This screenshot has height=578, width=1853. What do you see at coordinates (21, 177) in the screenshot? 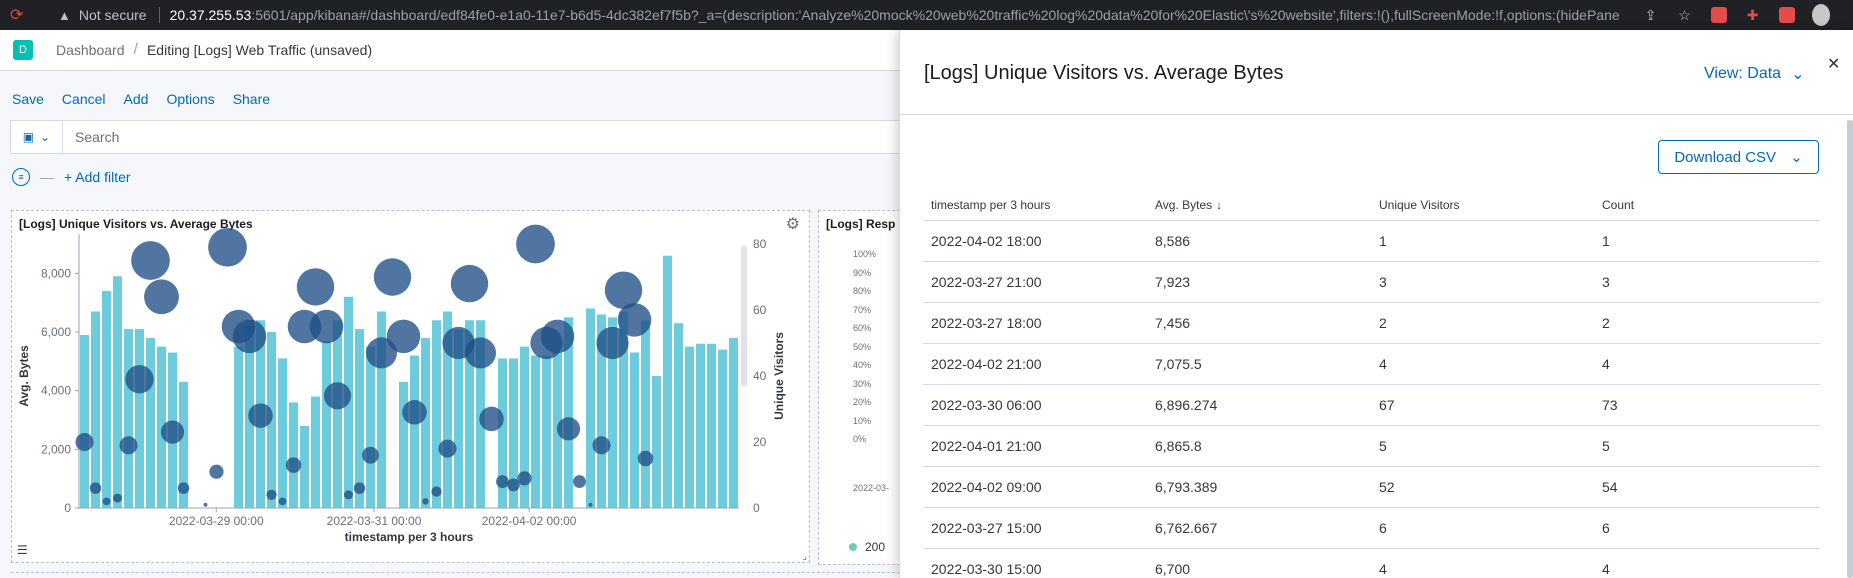
I see `filter-menu-icon: ≡` at bounding box center [21, 177].